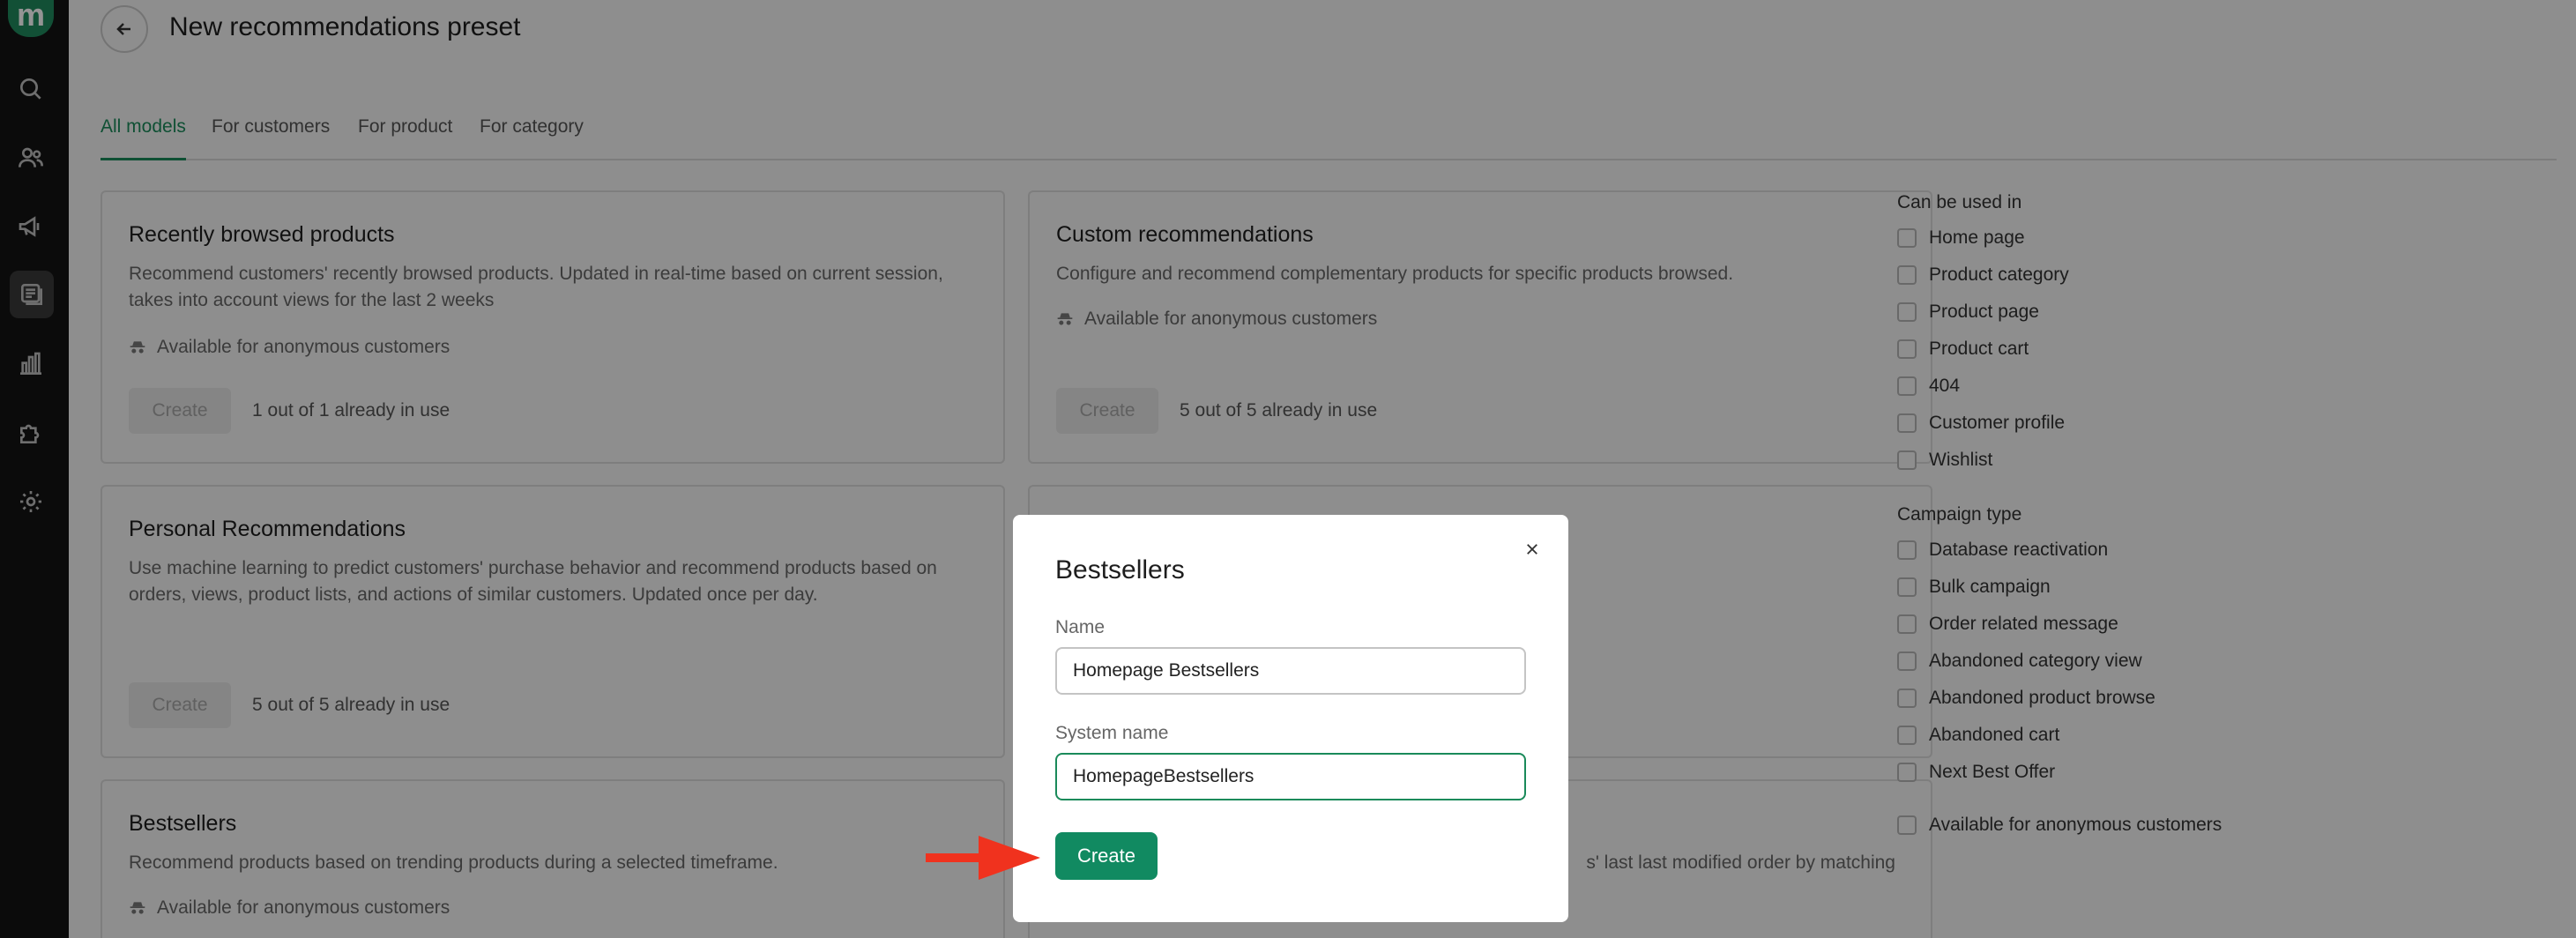  Describe the element at coordinates (1290, 671) in the screenshot. I see `name-input` at that location.